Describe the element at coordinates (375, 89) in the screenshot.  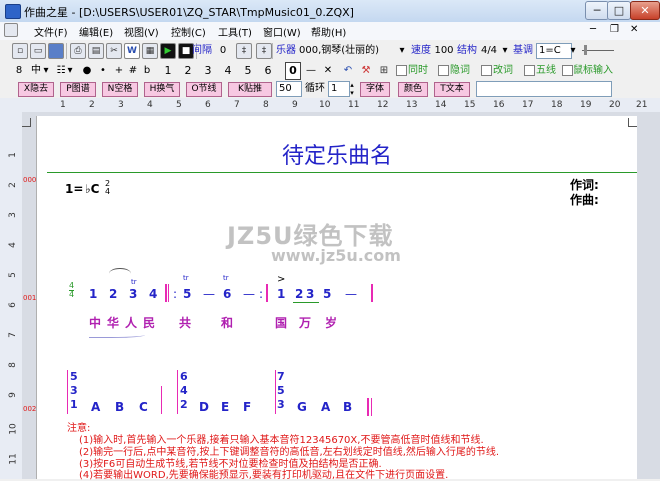
I see `font-button: 字体` at that location.